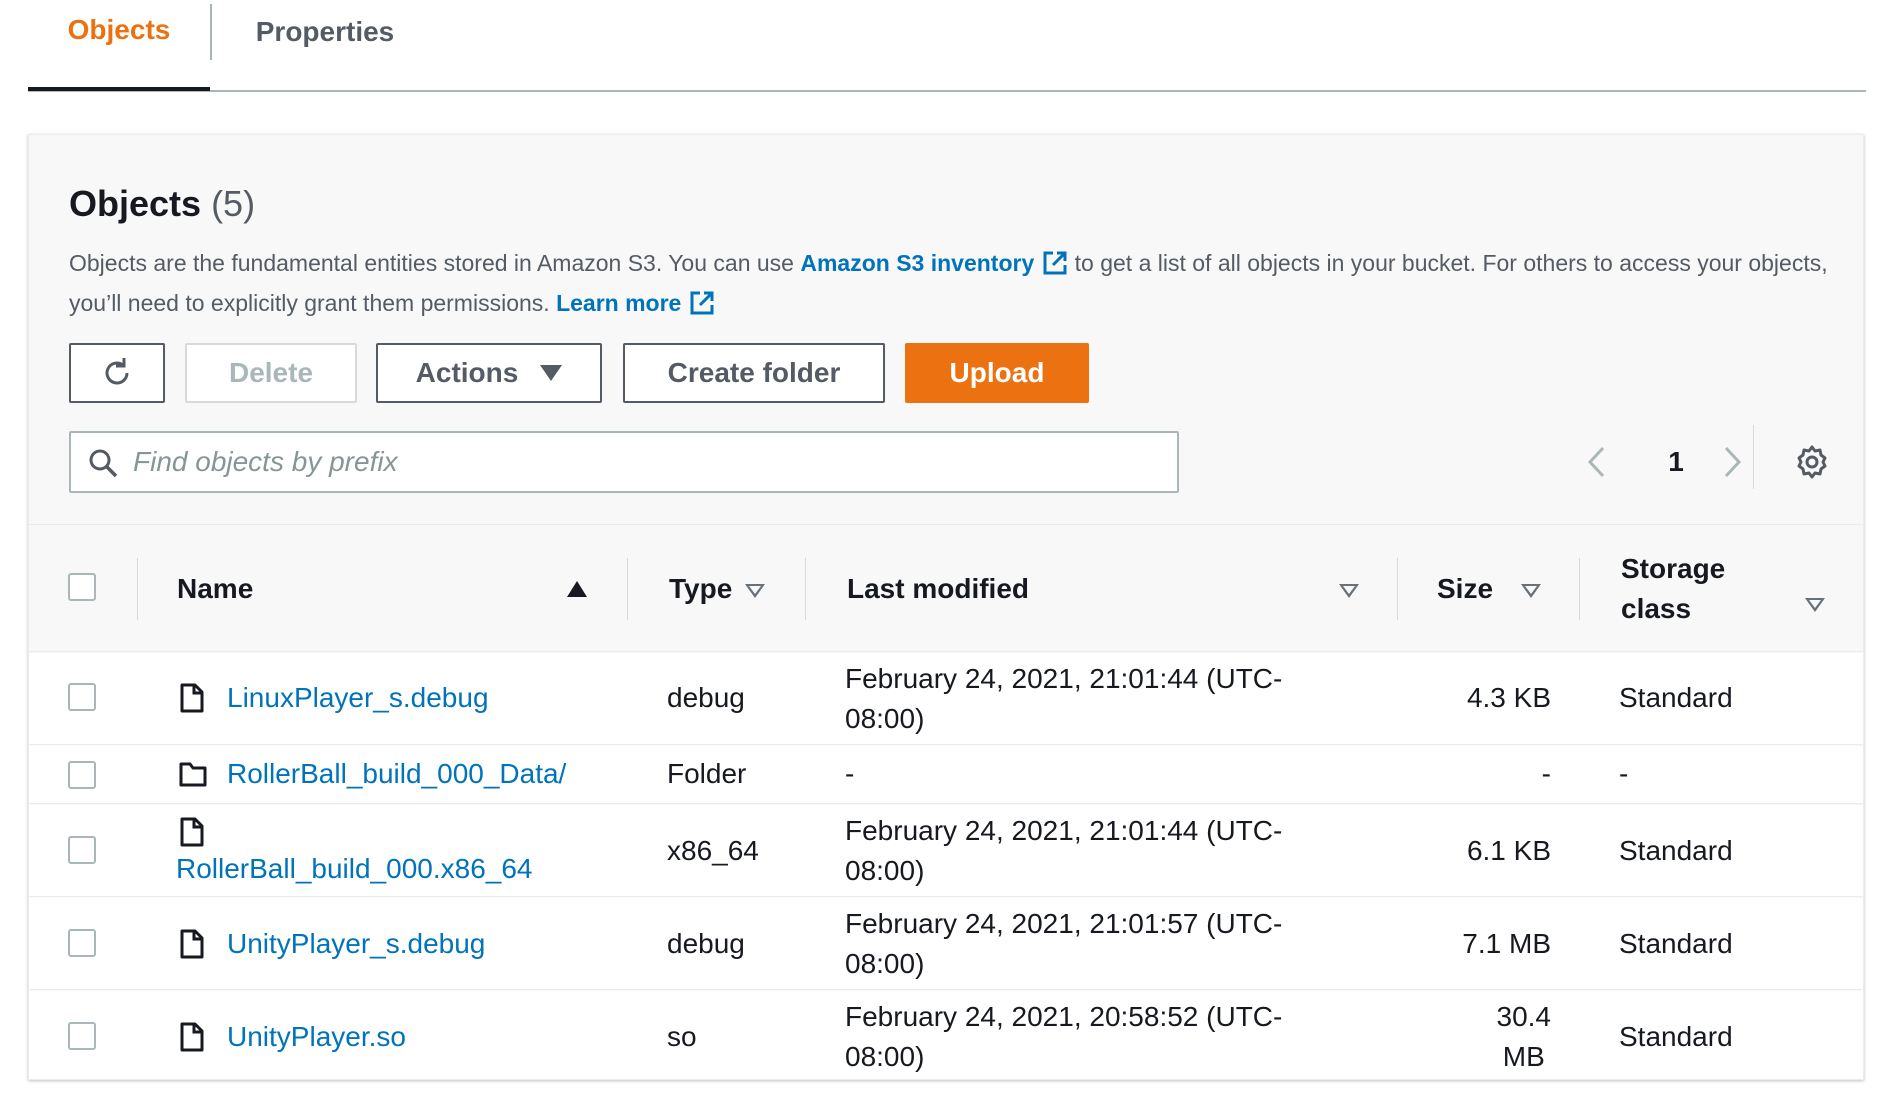 The width and height of the screenshot is (1878, 1096). What do you see at coordinates (1506, 944) in the screenshot?
I see `object-size: 7.1 MB` at bounding box center [1506, 944].